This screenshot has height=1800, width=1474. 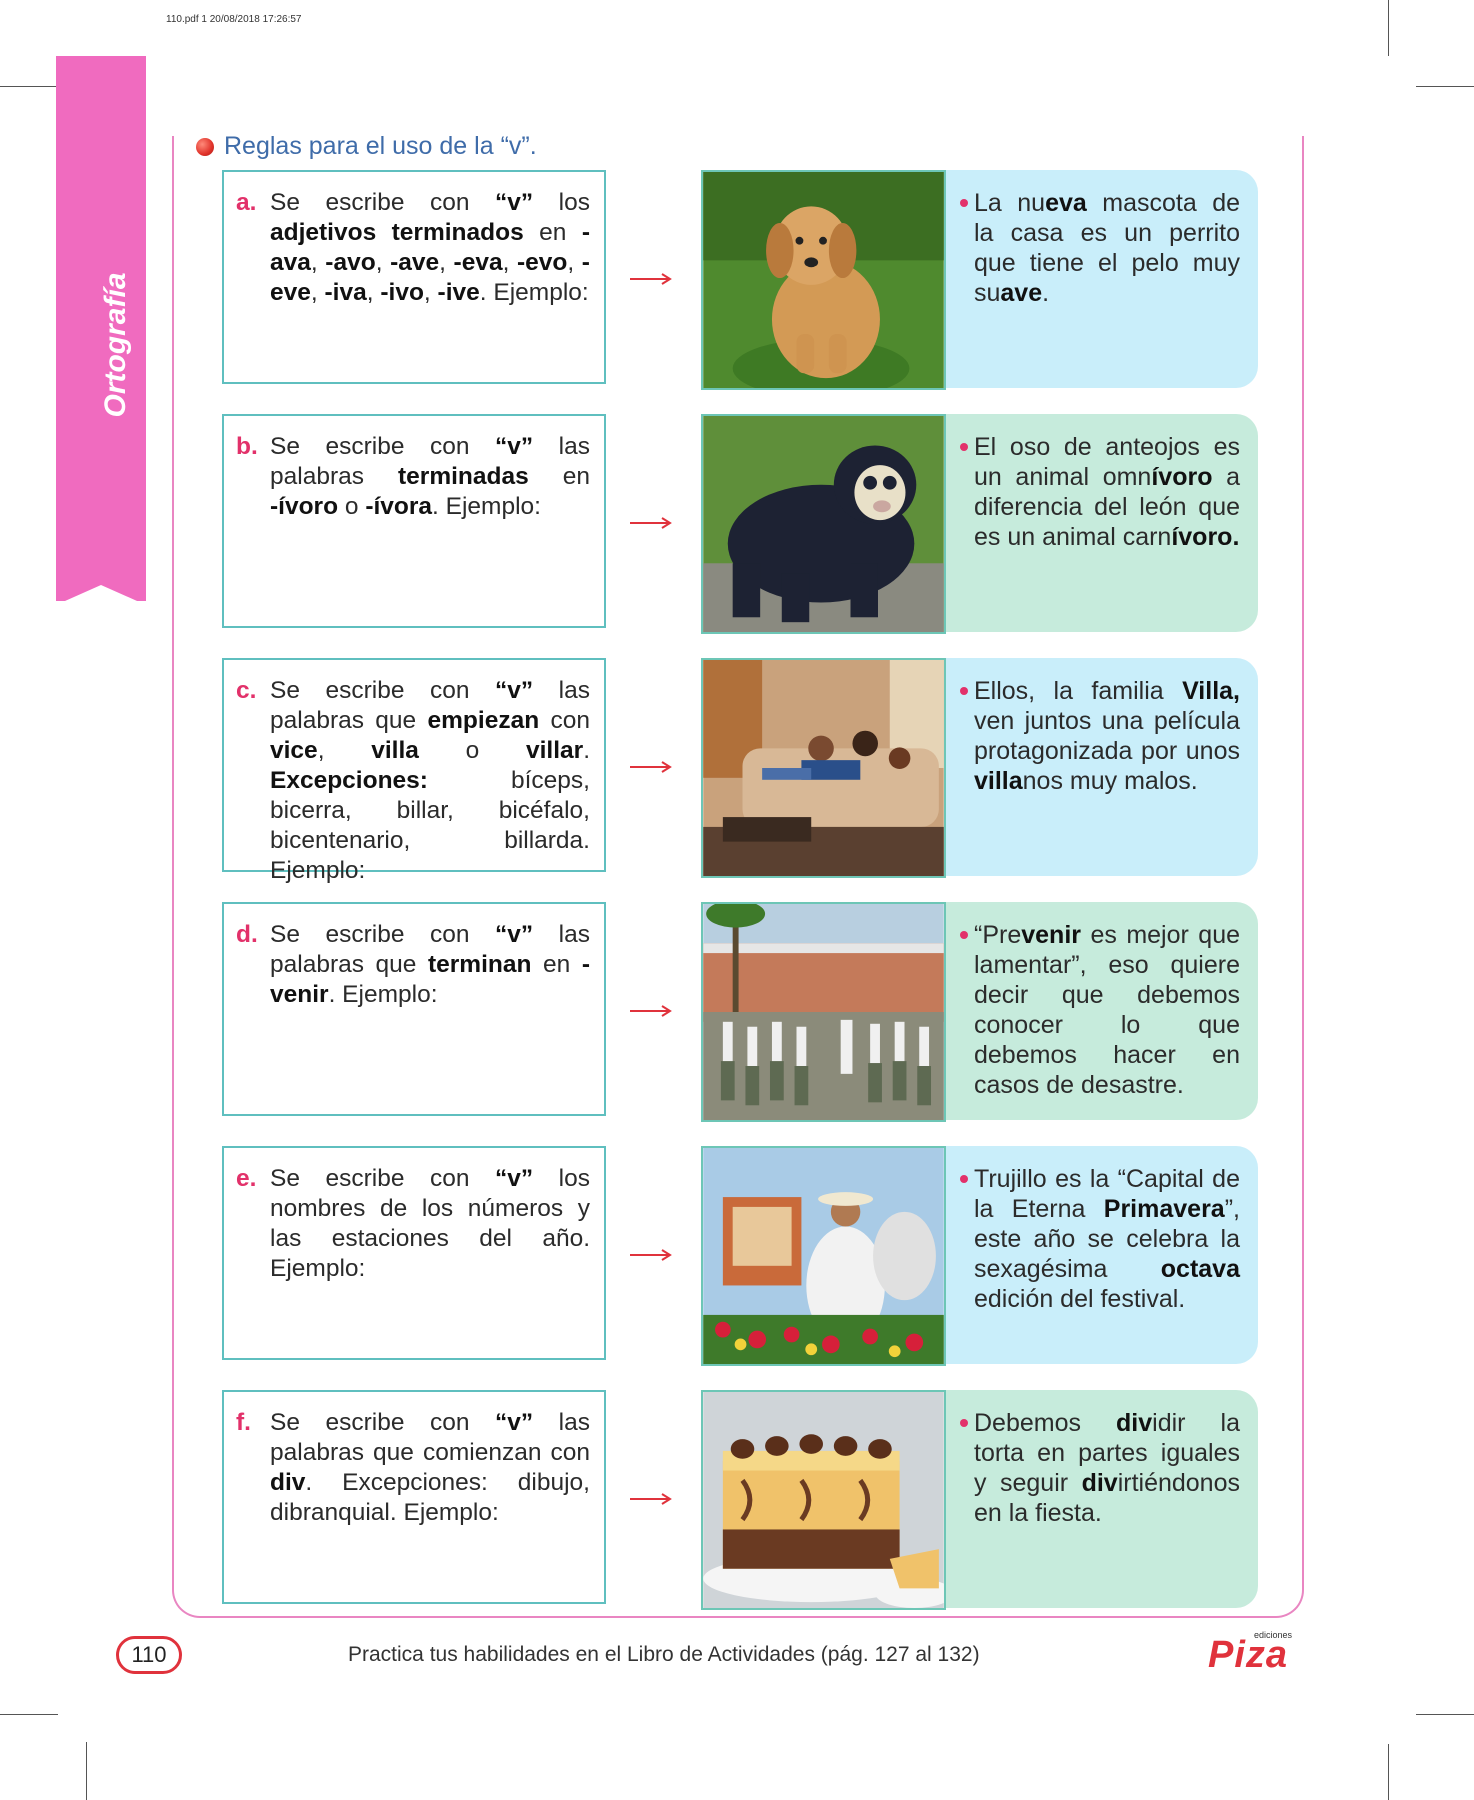 I want to click on school-drill-photo, so click(x=823, y=1012).